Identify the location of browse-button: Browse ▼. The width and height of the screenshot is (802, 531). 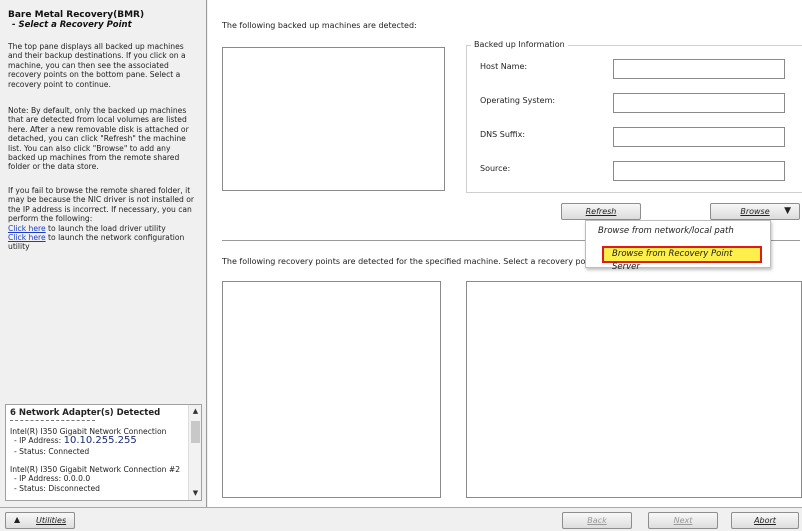
(755, 211).